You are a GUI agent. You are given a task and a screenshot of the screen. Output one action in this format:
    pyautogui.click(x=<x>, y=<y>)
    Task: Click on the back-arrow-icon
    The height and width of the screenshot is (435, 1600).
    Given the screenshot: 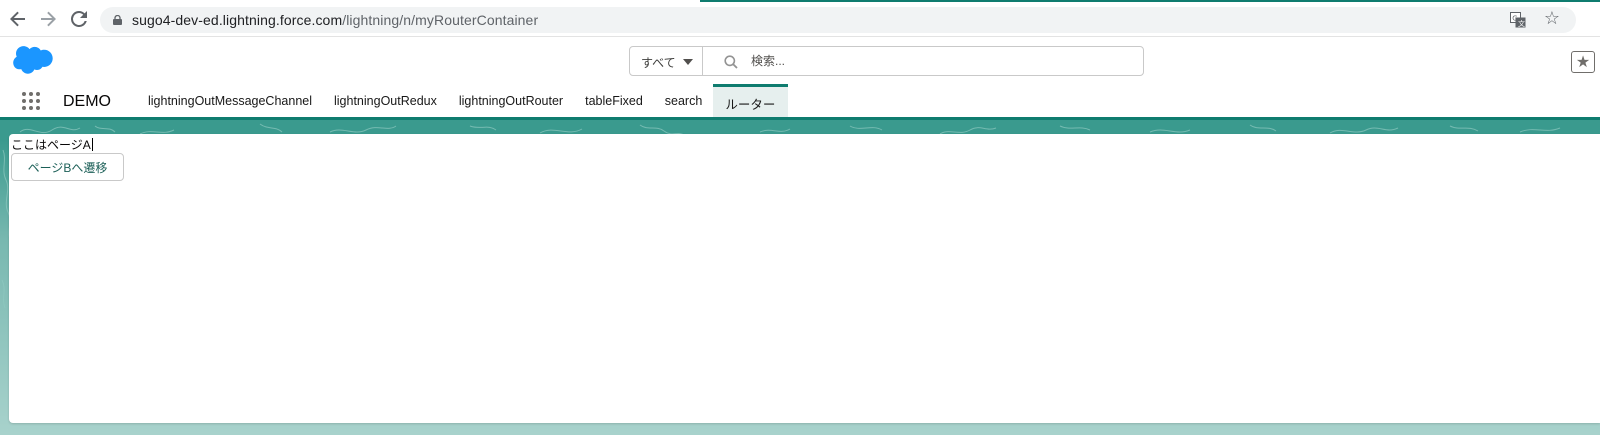 What is the action you would take?
    pyautogui.click(x=18, y=19)
    